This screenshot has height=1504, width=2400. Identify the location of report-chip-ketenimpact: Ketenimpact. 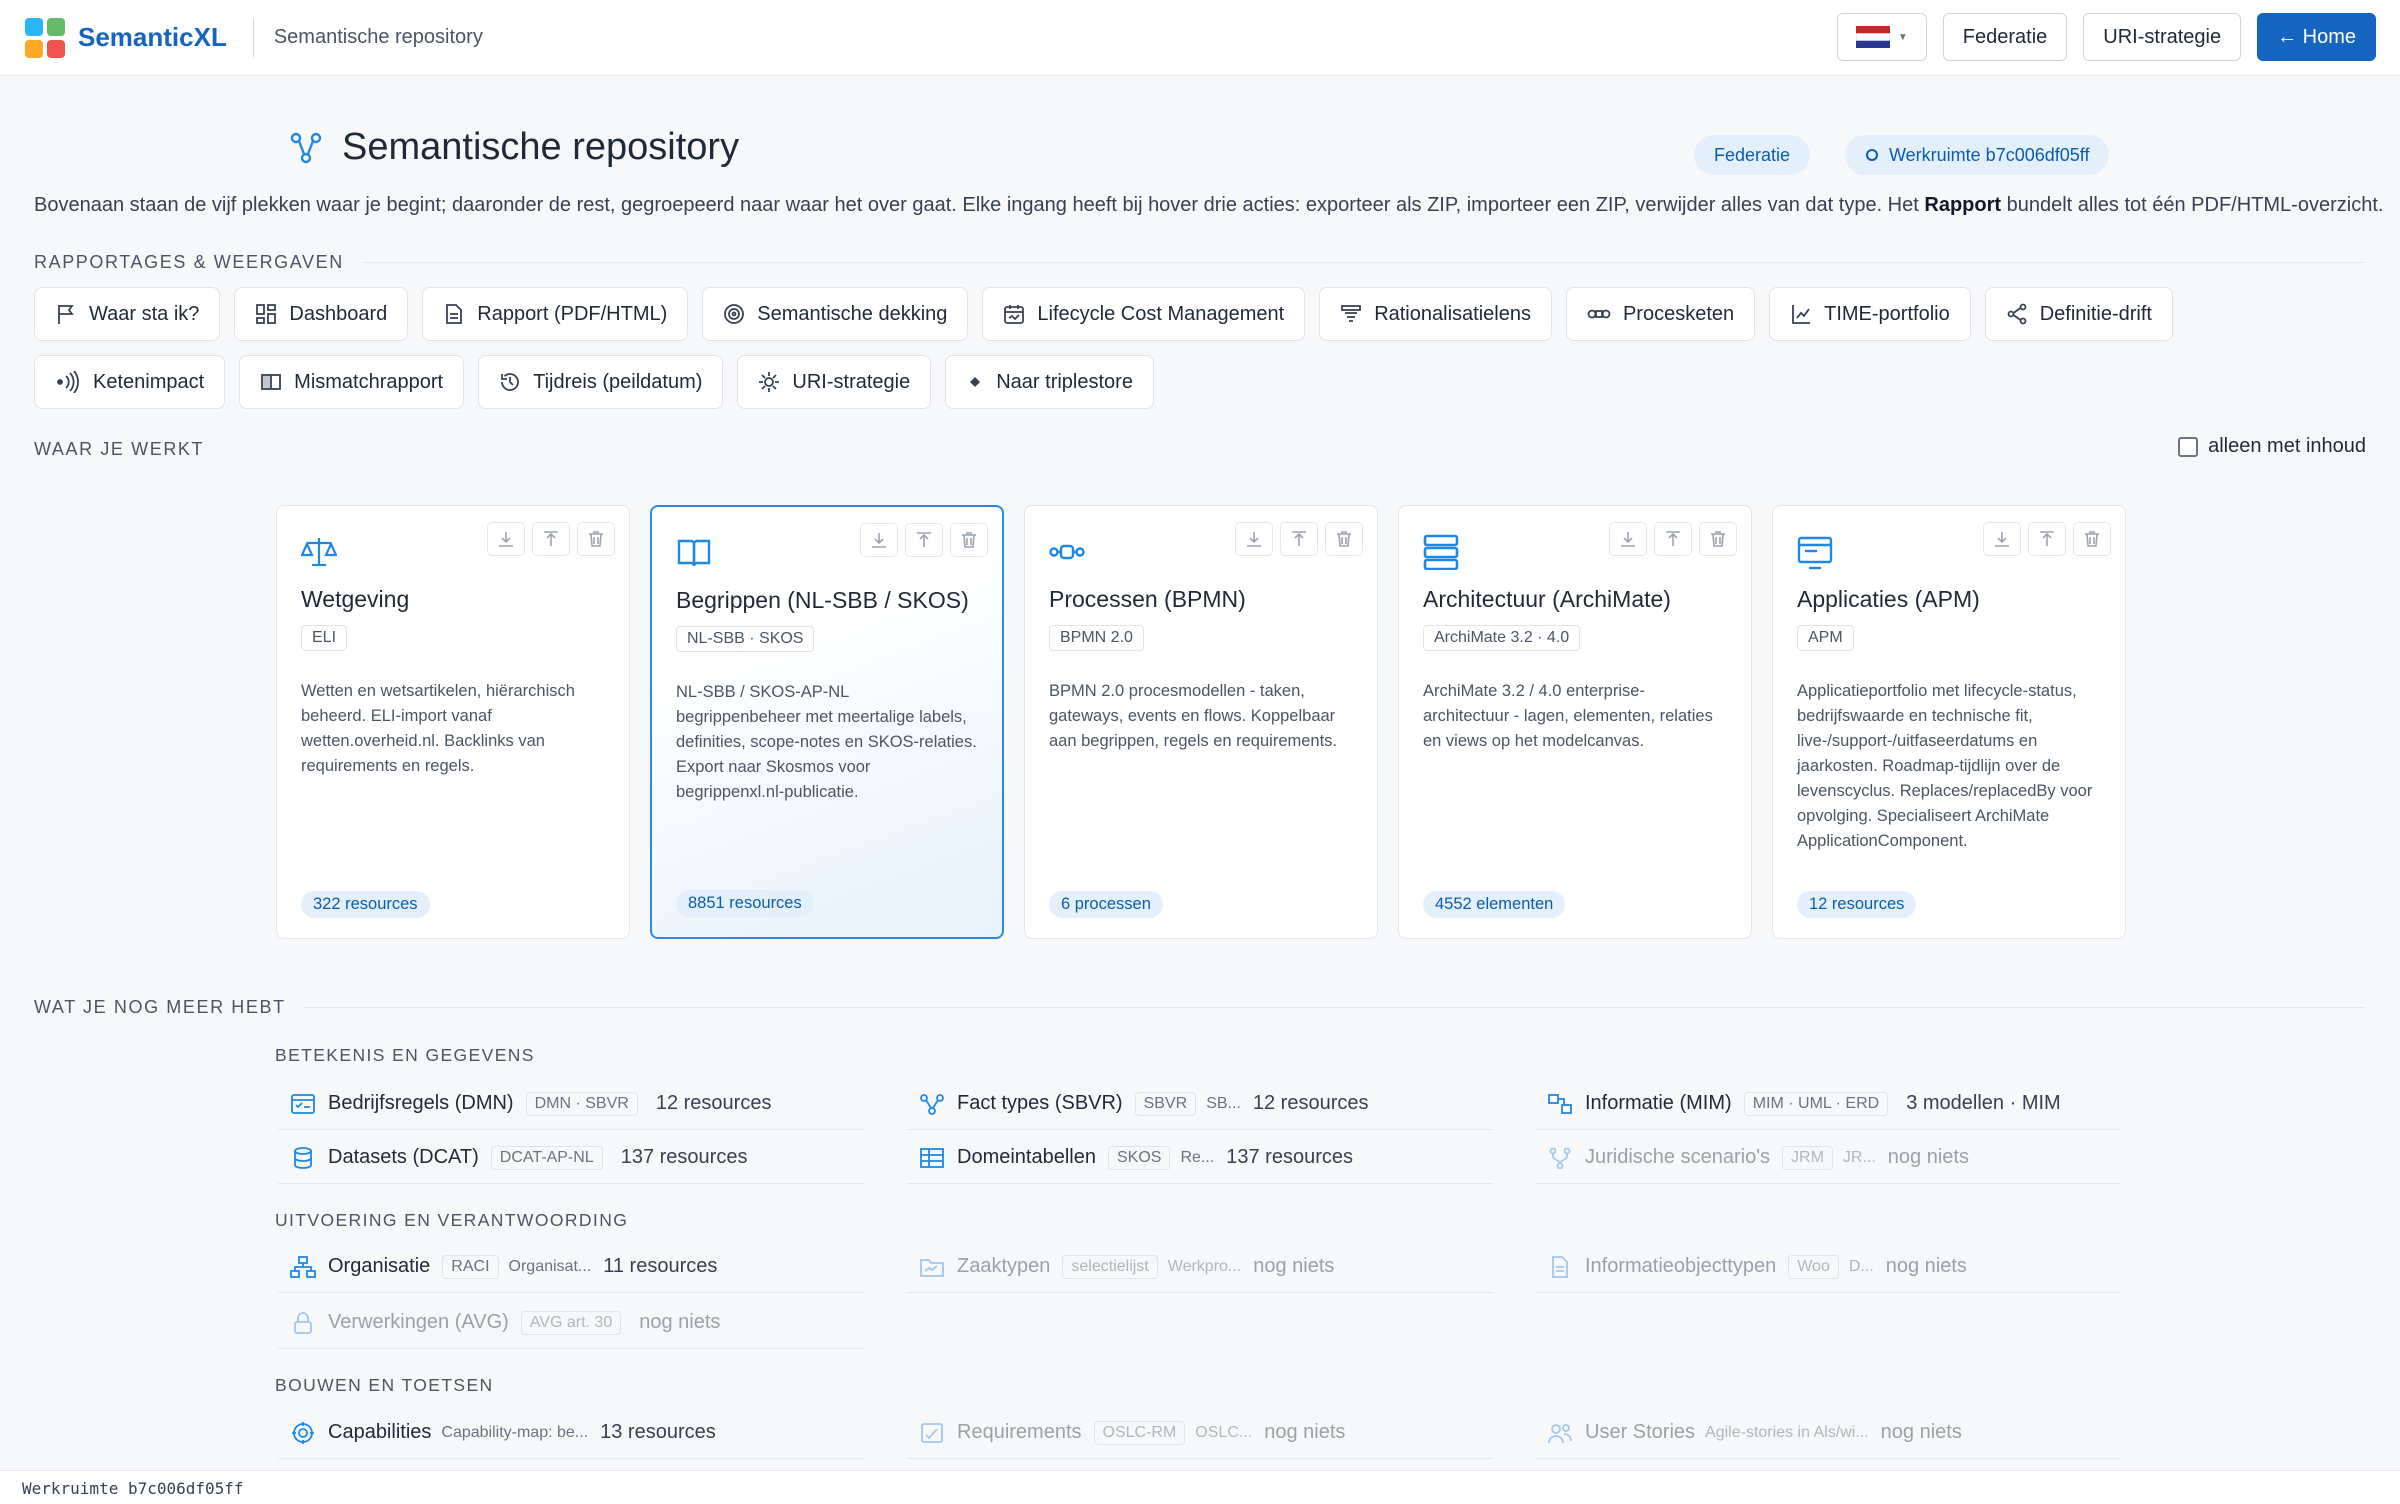
(130, 382).